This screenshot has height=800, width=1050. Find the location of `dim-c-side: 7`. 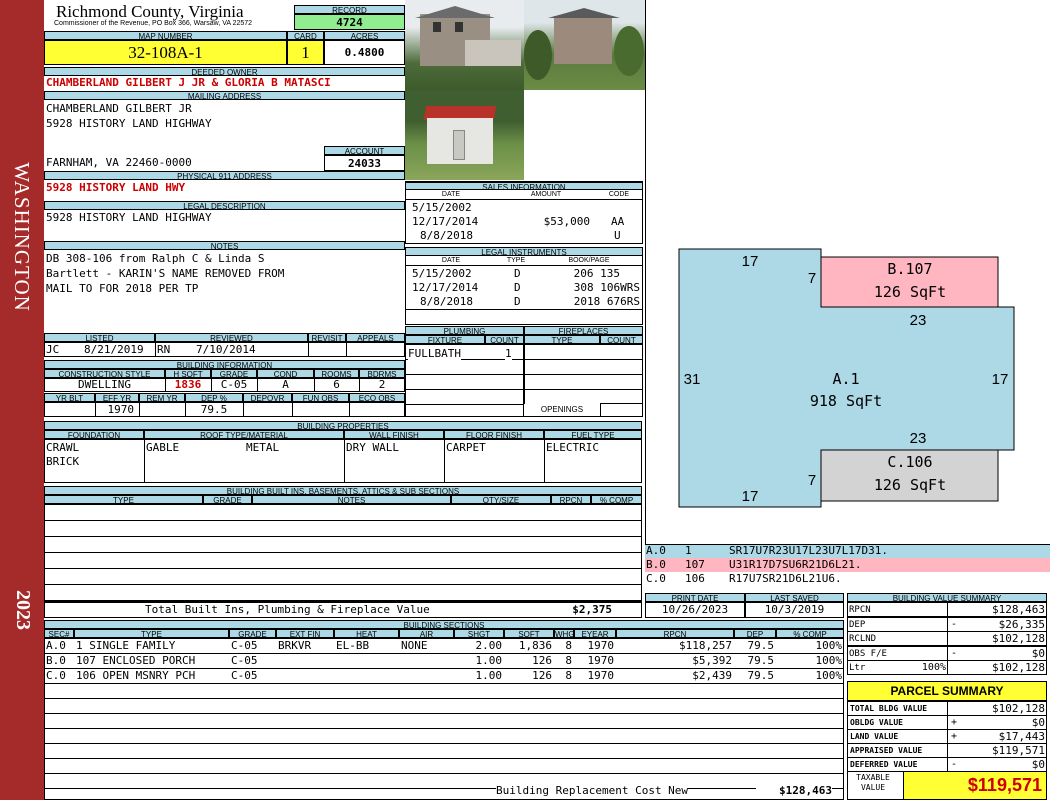

dim-c-side: 7 is located at coordinates (812, 480).